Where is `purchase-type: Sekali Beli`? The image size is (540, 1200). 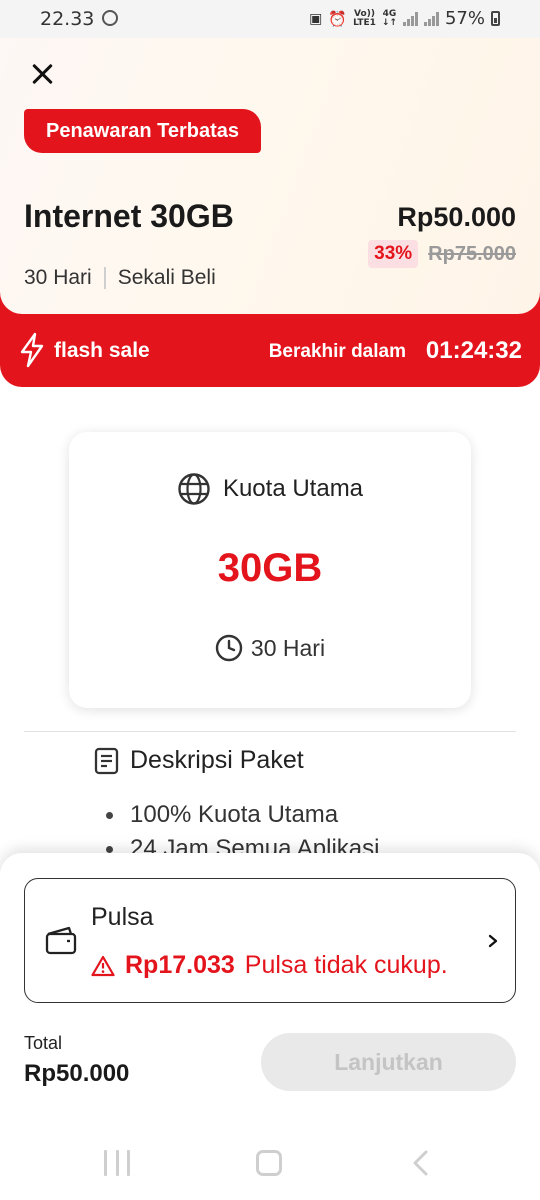 purchase-type: Sekali Beli is located at coordinates (166, 277).